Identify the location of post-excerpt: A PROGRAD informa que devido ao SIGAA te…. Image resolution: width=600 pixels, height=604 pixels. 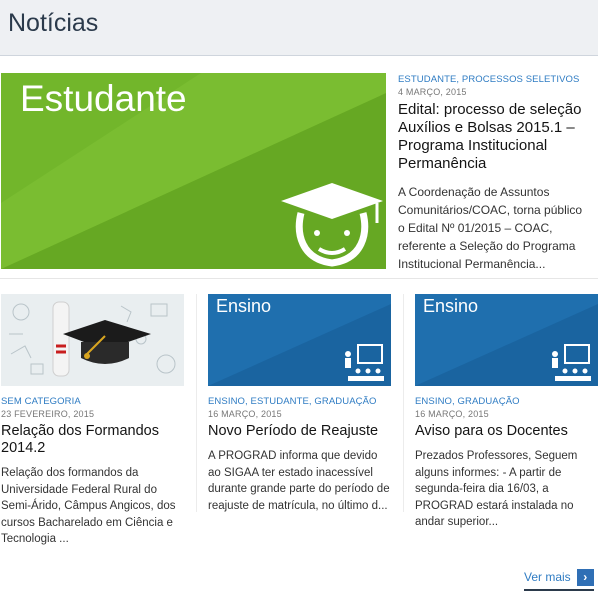
(299, 481).